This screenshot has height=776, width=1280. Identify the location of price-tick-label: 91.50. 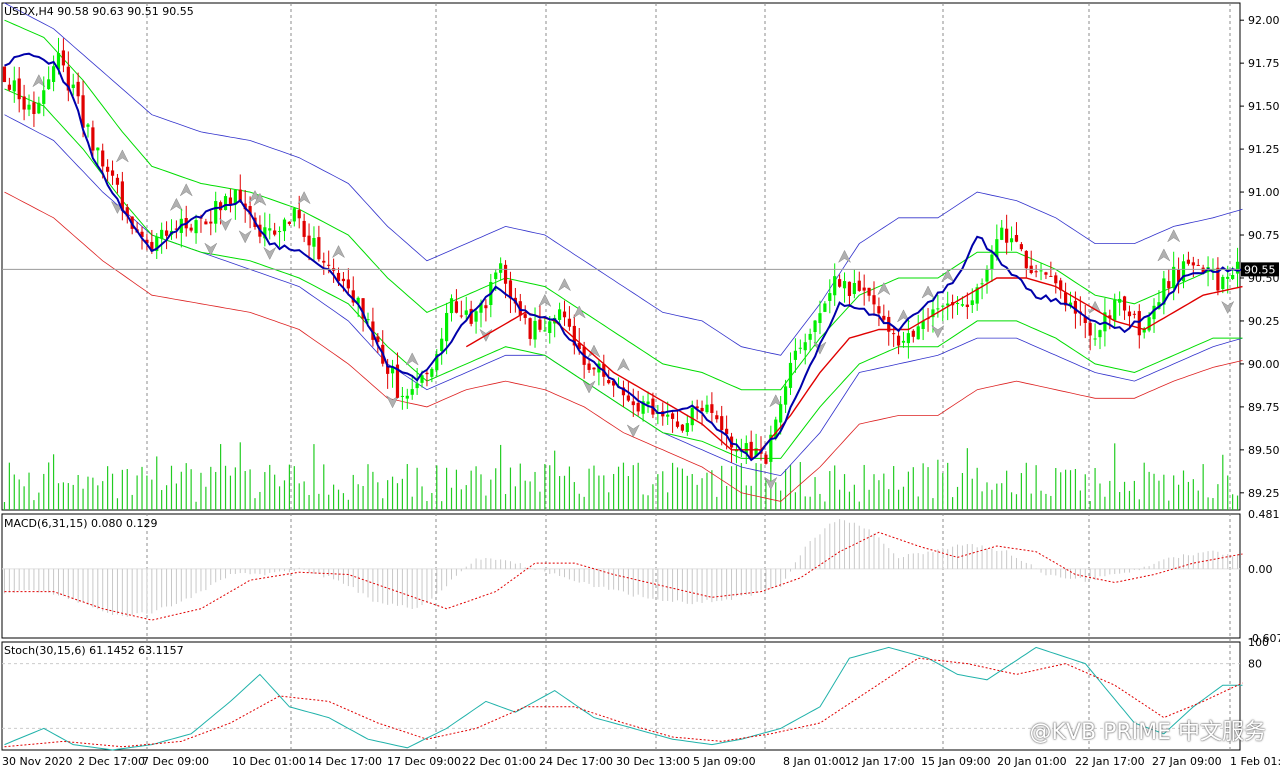
(1264, 106).